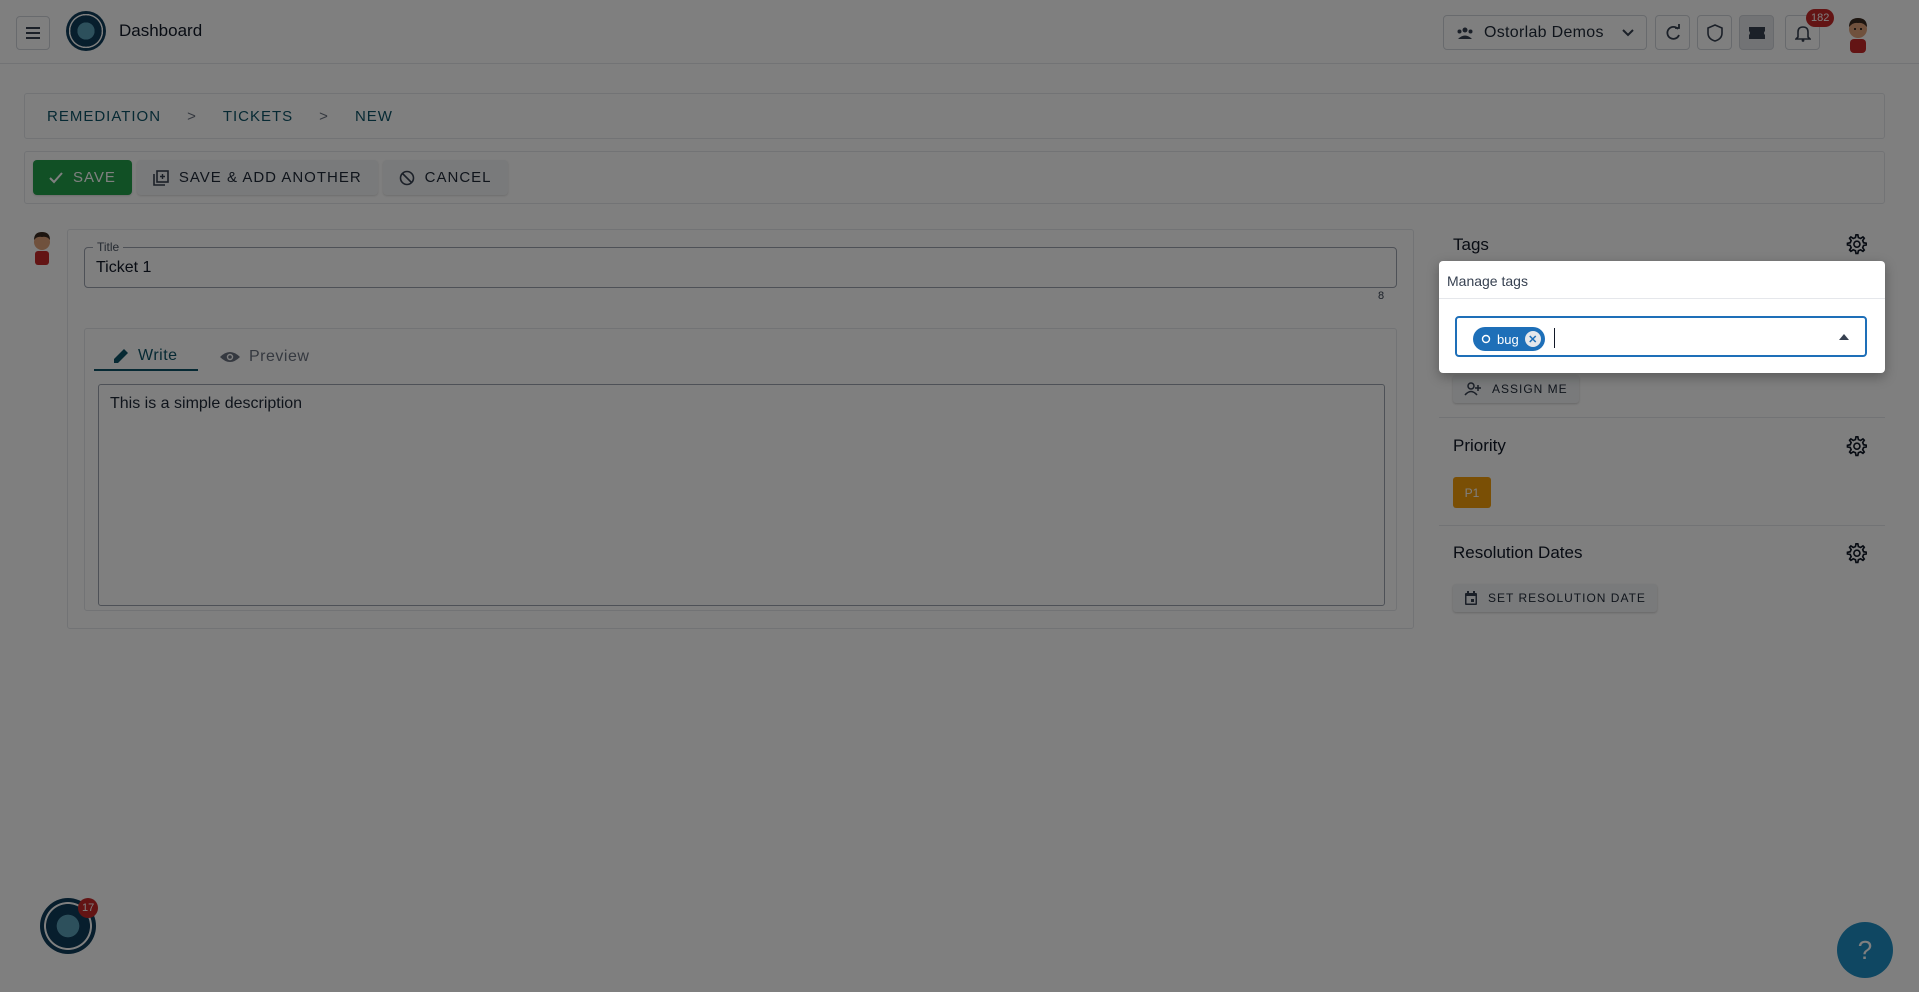 This screenshot has height=992, width=1919. Describe the element at coordinates (1486, 339) in the screenshot. I see `tag-icon` at that location.